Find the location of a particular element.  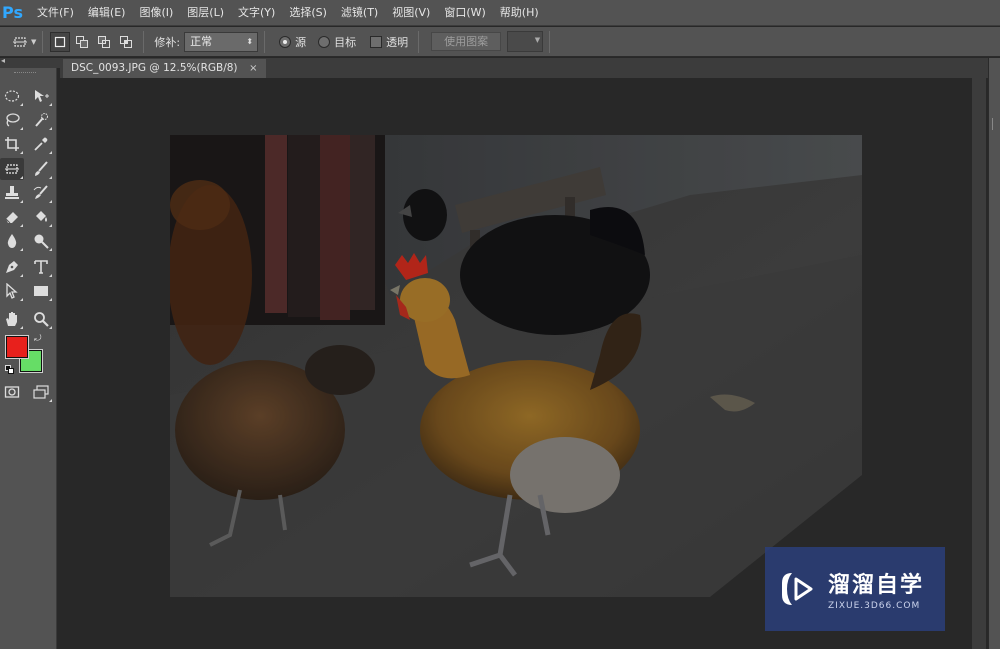

zoom-icon is located at coordinates (41, 319).